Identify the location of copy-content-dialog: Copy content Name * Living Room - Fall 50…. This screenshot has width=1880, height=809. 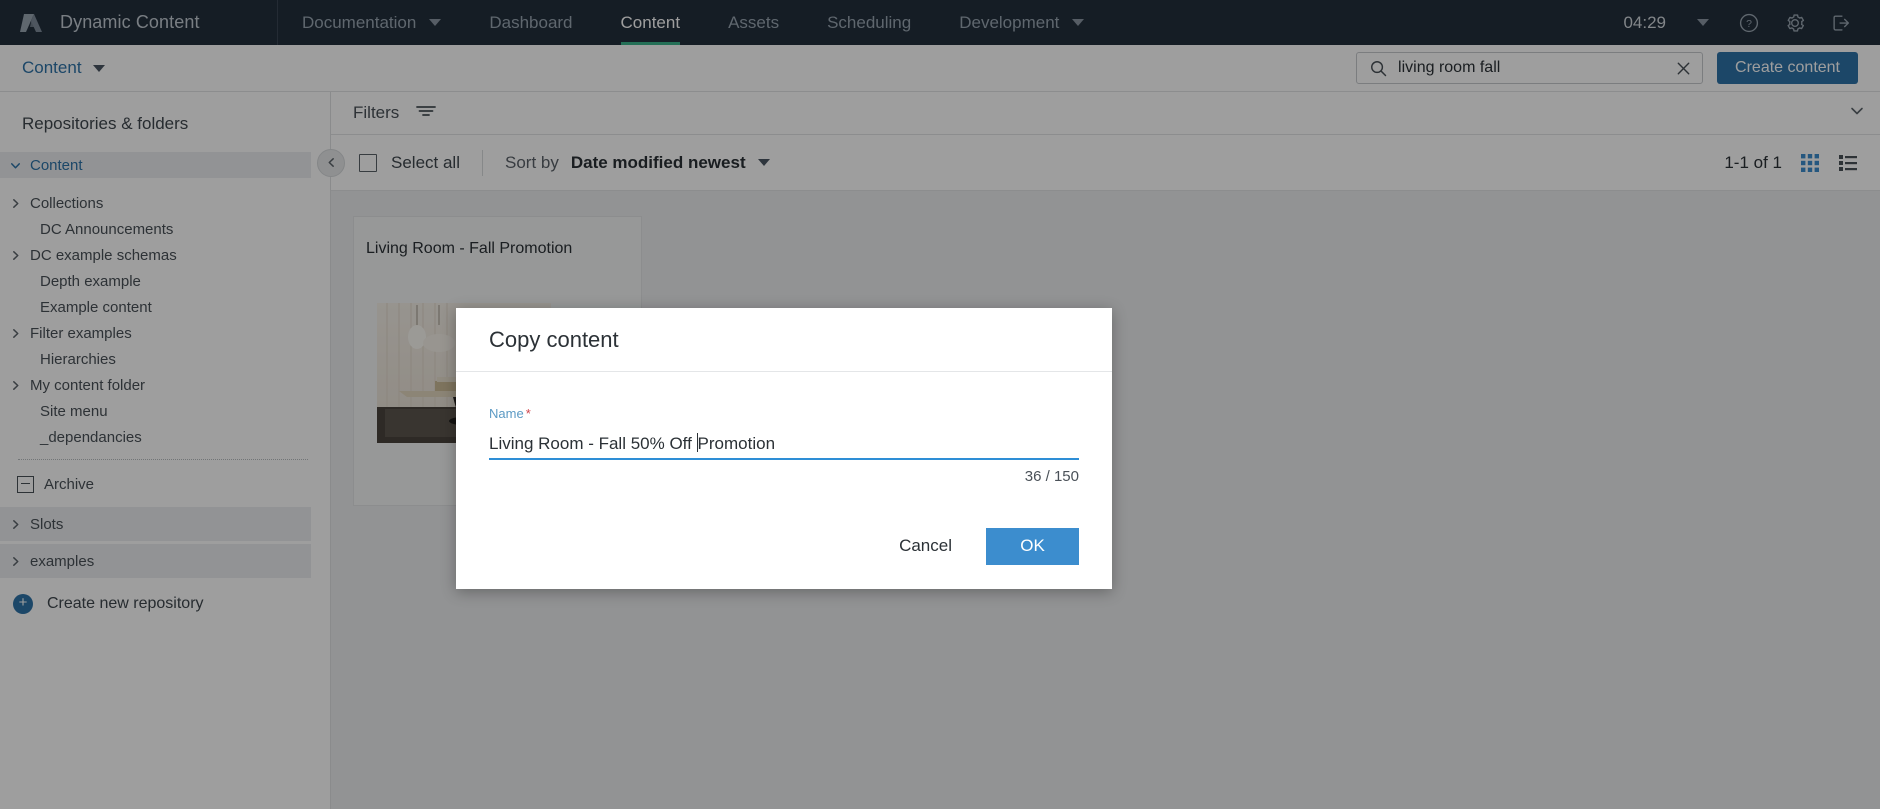
(784, 448).